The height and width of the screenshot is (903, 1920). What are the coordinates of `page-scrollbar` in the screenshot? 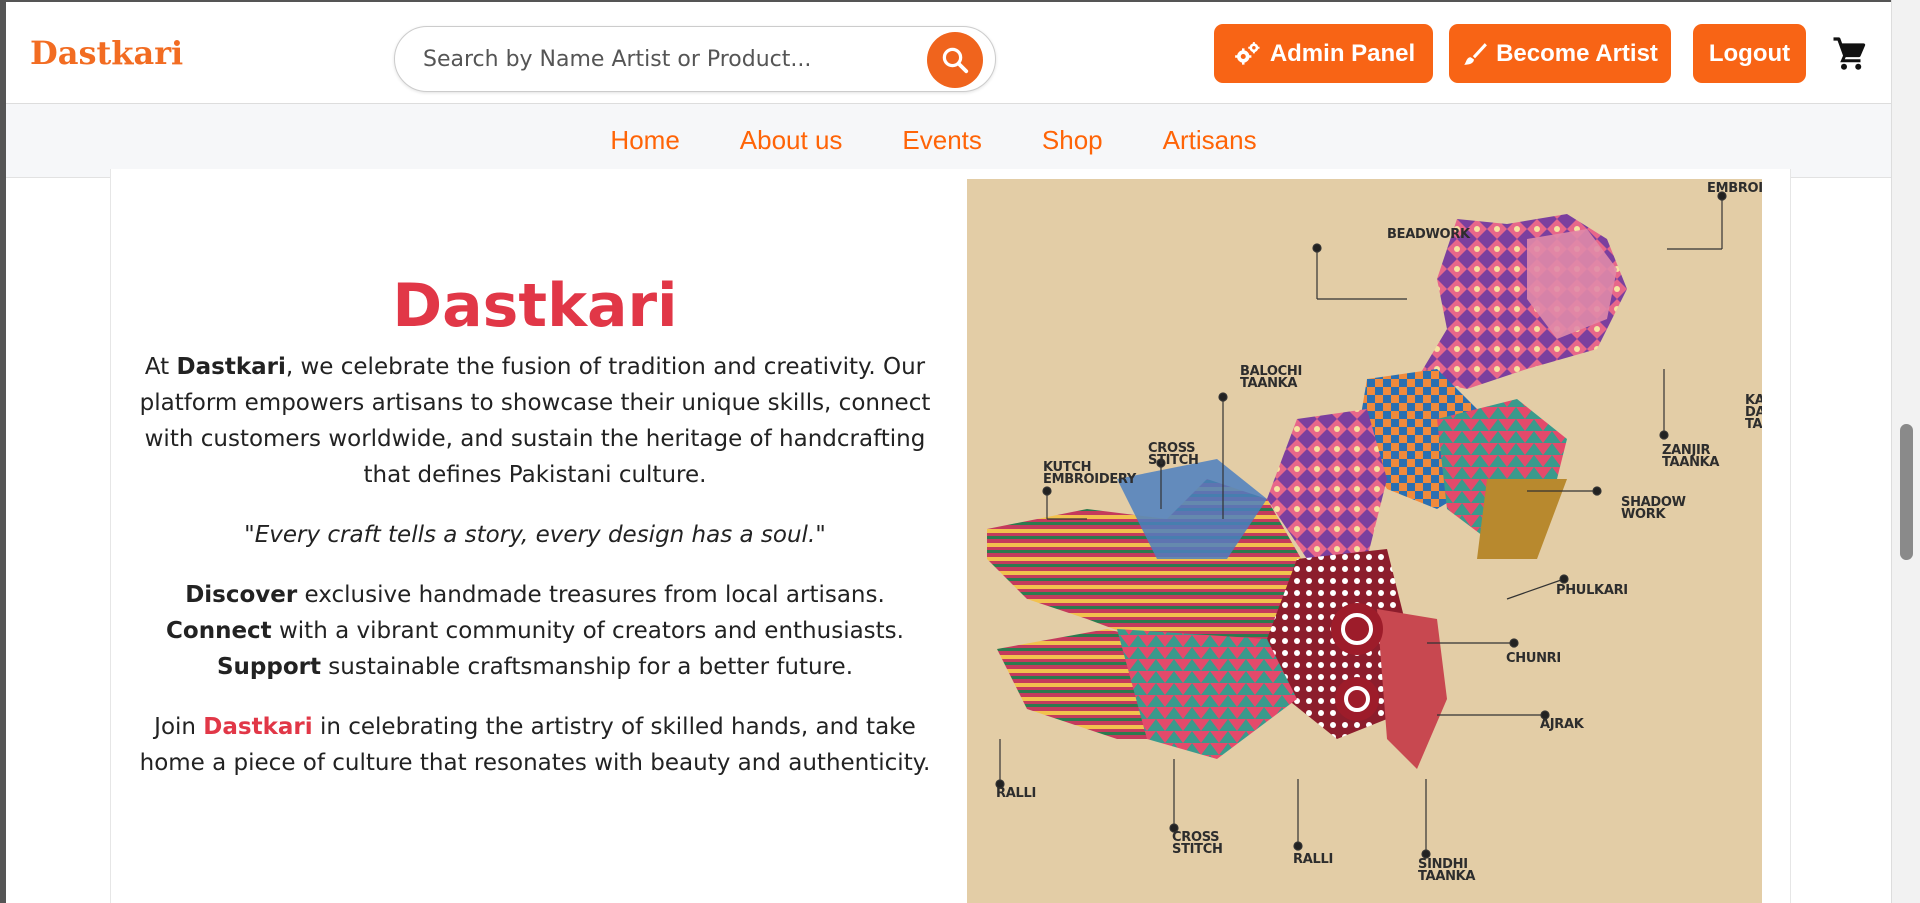 It's located at (1905, 451).